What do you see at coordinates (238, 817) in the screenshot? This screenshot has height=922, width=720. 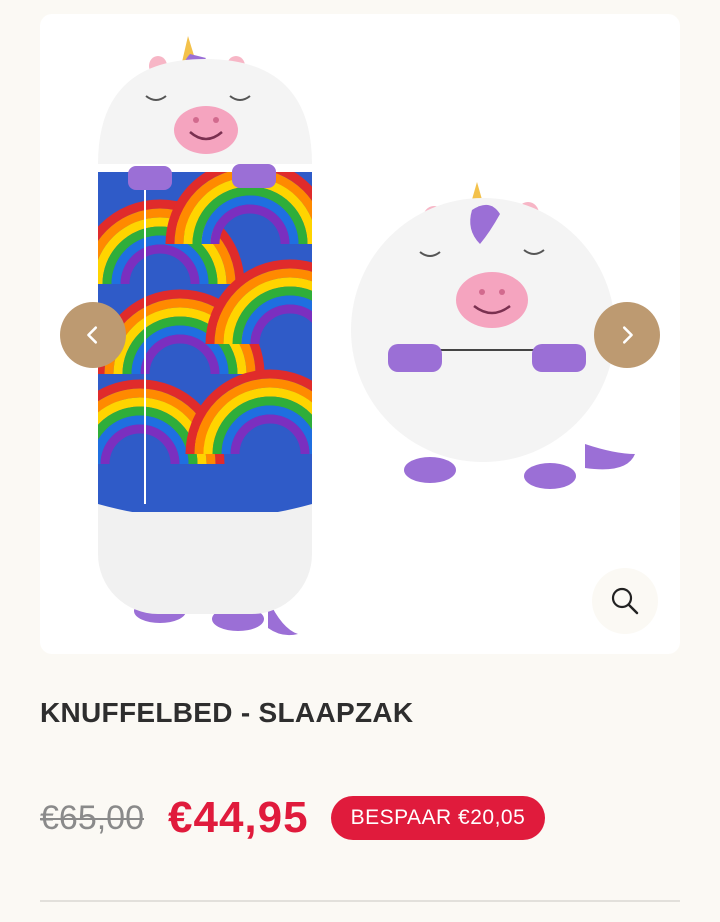 I see `sale-price: €44,95` at bounding box center [238, 817].